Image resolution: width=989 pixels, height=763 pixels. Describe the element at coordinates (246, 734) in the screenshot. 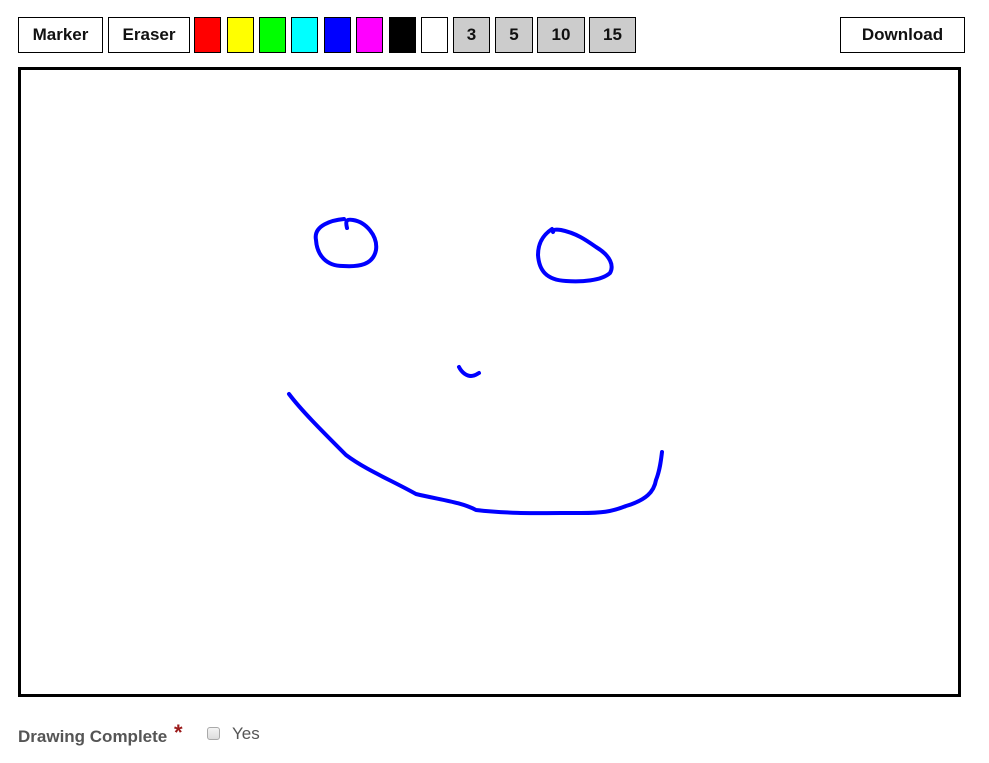

I see `checkbox-label-yes: Yes` at that location.